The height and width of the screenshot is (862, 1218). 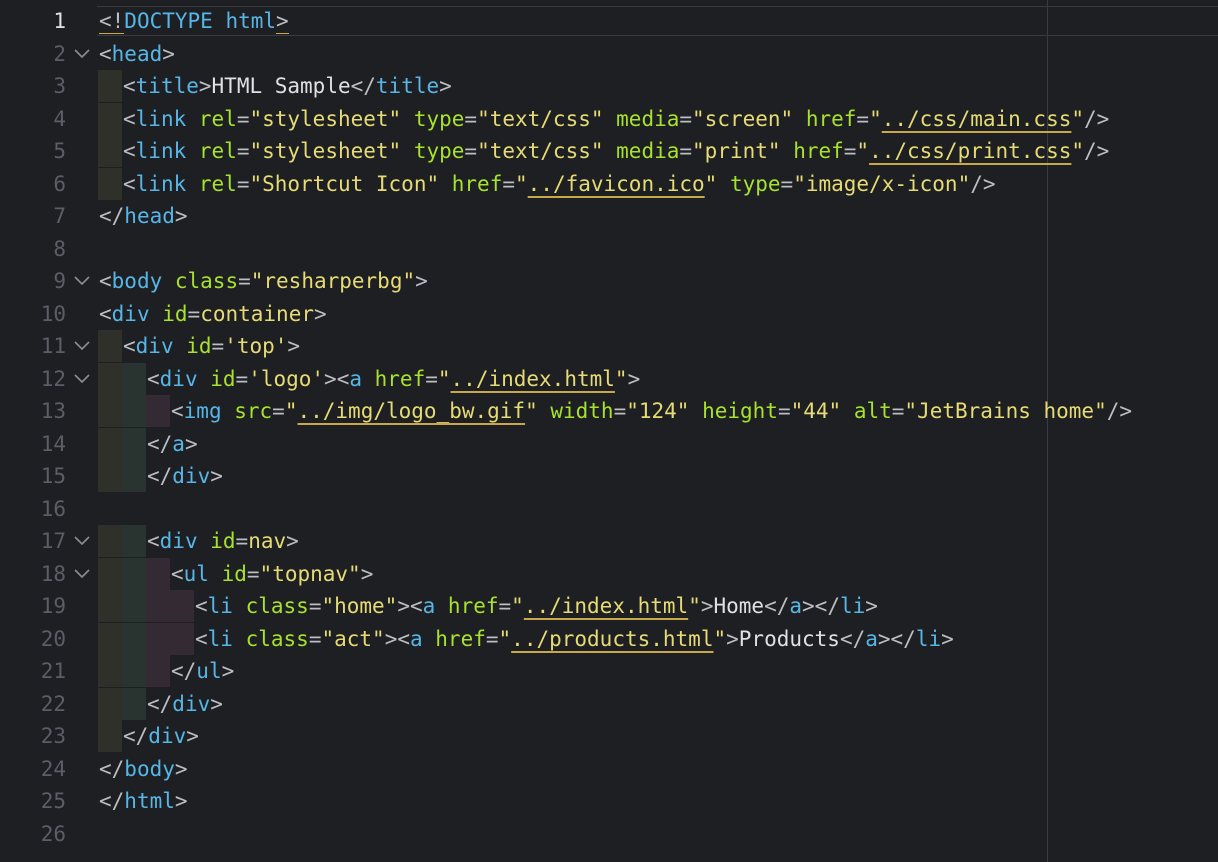 What do you see at coordinates (143, 281) in the screenshot?
I see `code-token: body` at bounding box center [143, 281].